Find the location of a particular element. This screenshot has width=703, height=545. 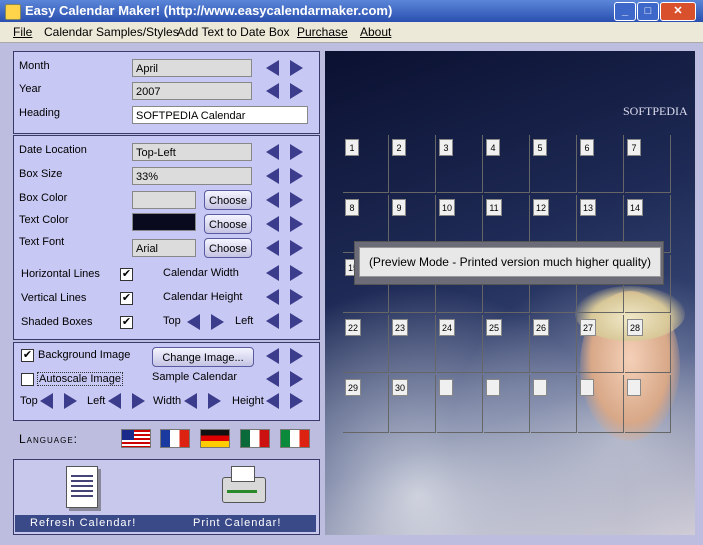

text-font-prev-arrow is located at coordinates (272, 248).